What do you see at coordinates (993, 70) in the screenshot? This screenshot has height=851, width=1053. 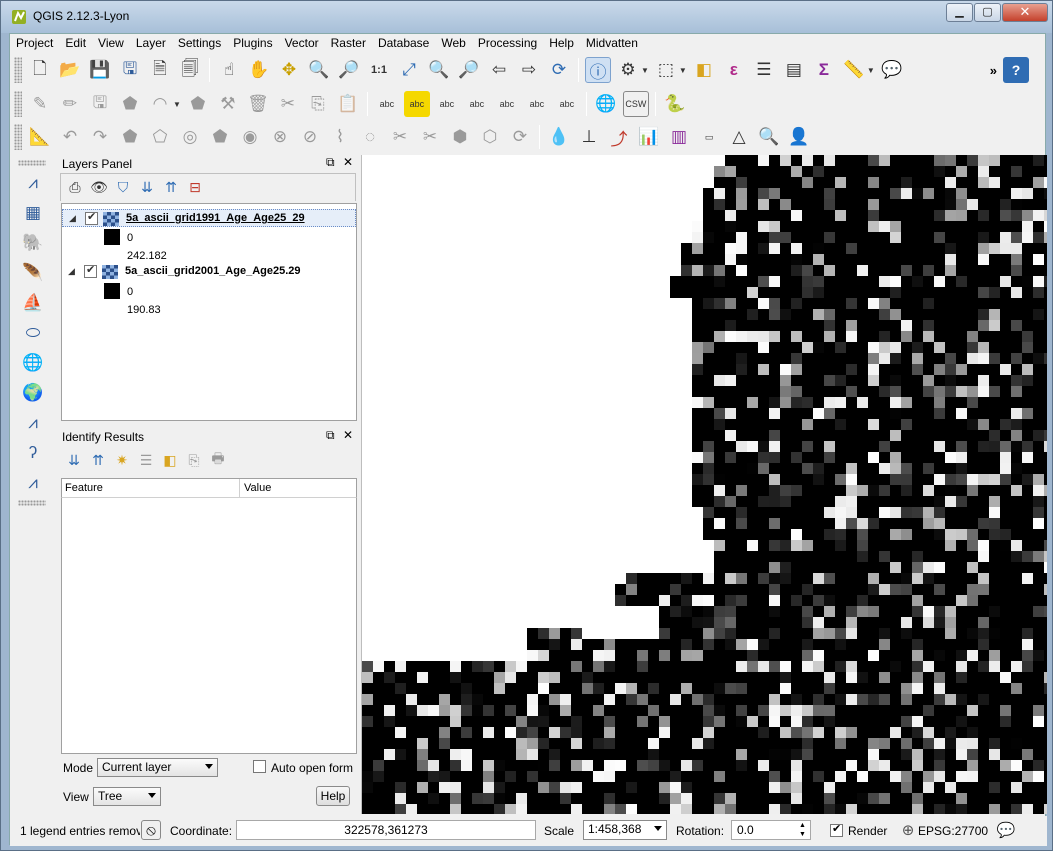 I see `more-tools-icon: »` at bounding box center [993, 70].